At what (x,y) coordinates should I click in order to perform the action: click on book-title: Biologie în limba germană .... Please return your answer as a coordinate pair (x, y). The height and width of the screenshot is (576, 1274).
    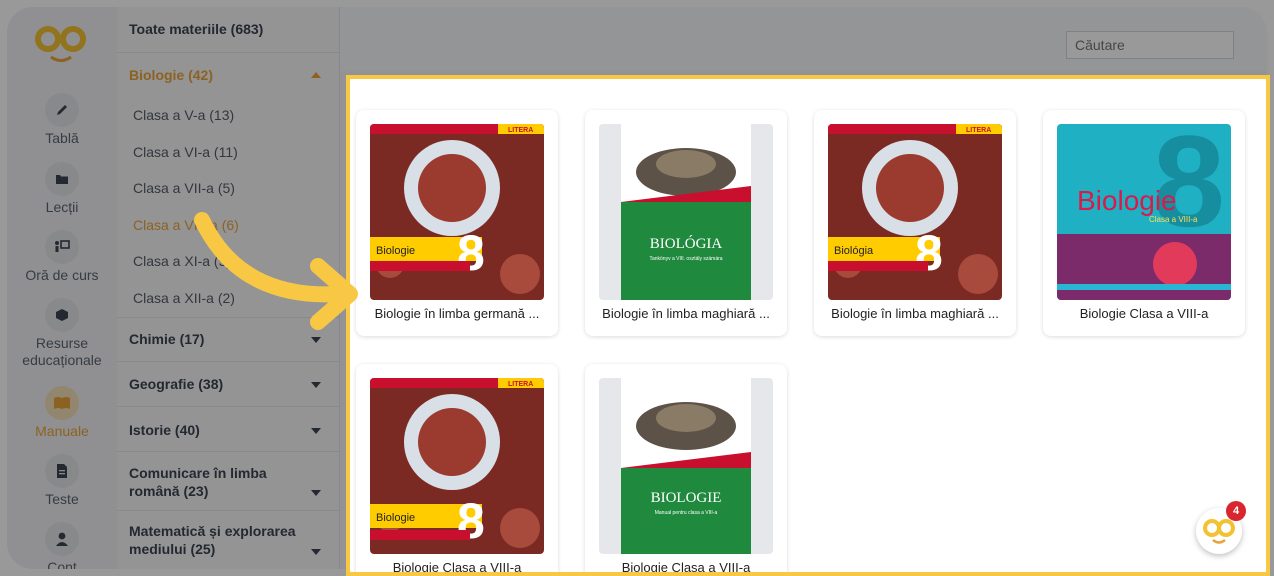
    Looking at the image, I should click on (457, 313).